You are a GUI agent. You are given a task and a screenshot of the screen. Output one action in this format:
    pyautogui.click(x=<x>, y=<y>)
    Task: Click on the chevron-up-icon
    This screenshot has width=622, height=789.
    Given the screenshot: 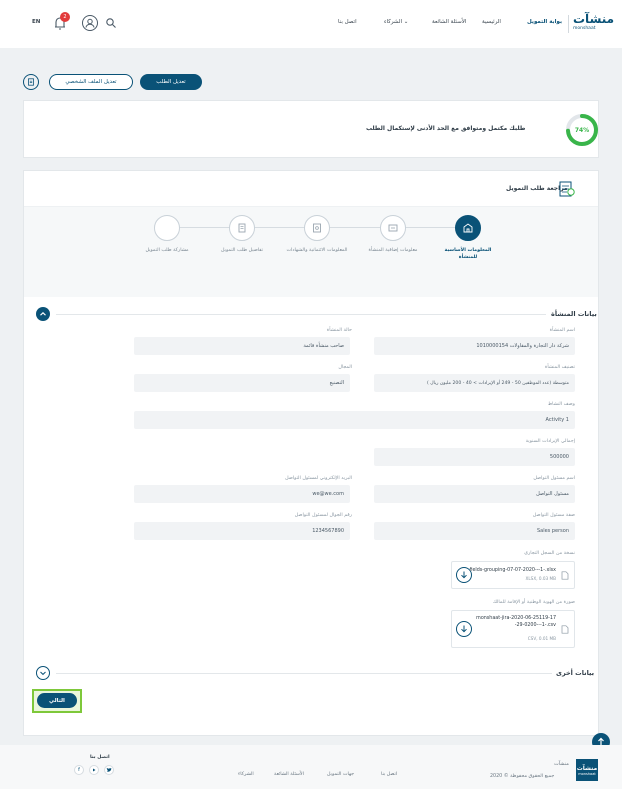 What is the action you would take?
    pyautogui.click(x=43, y=314)
    